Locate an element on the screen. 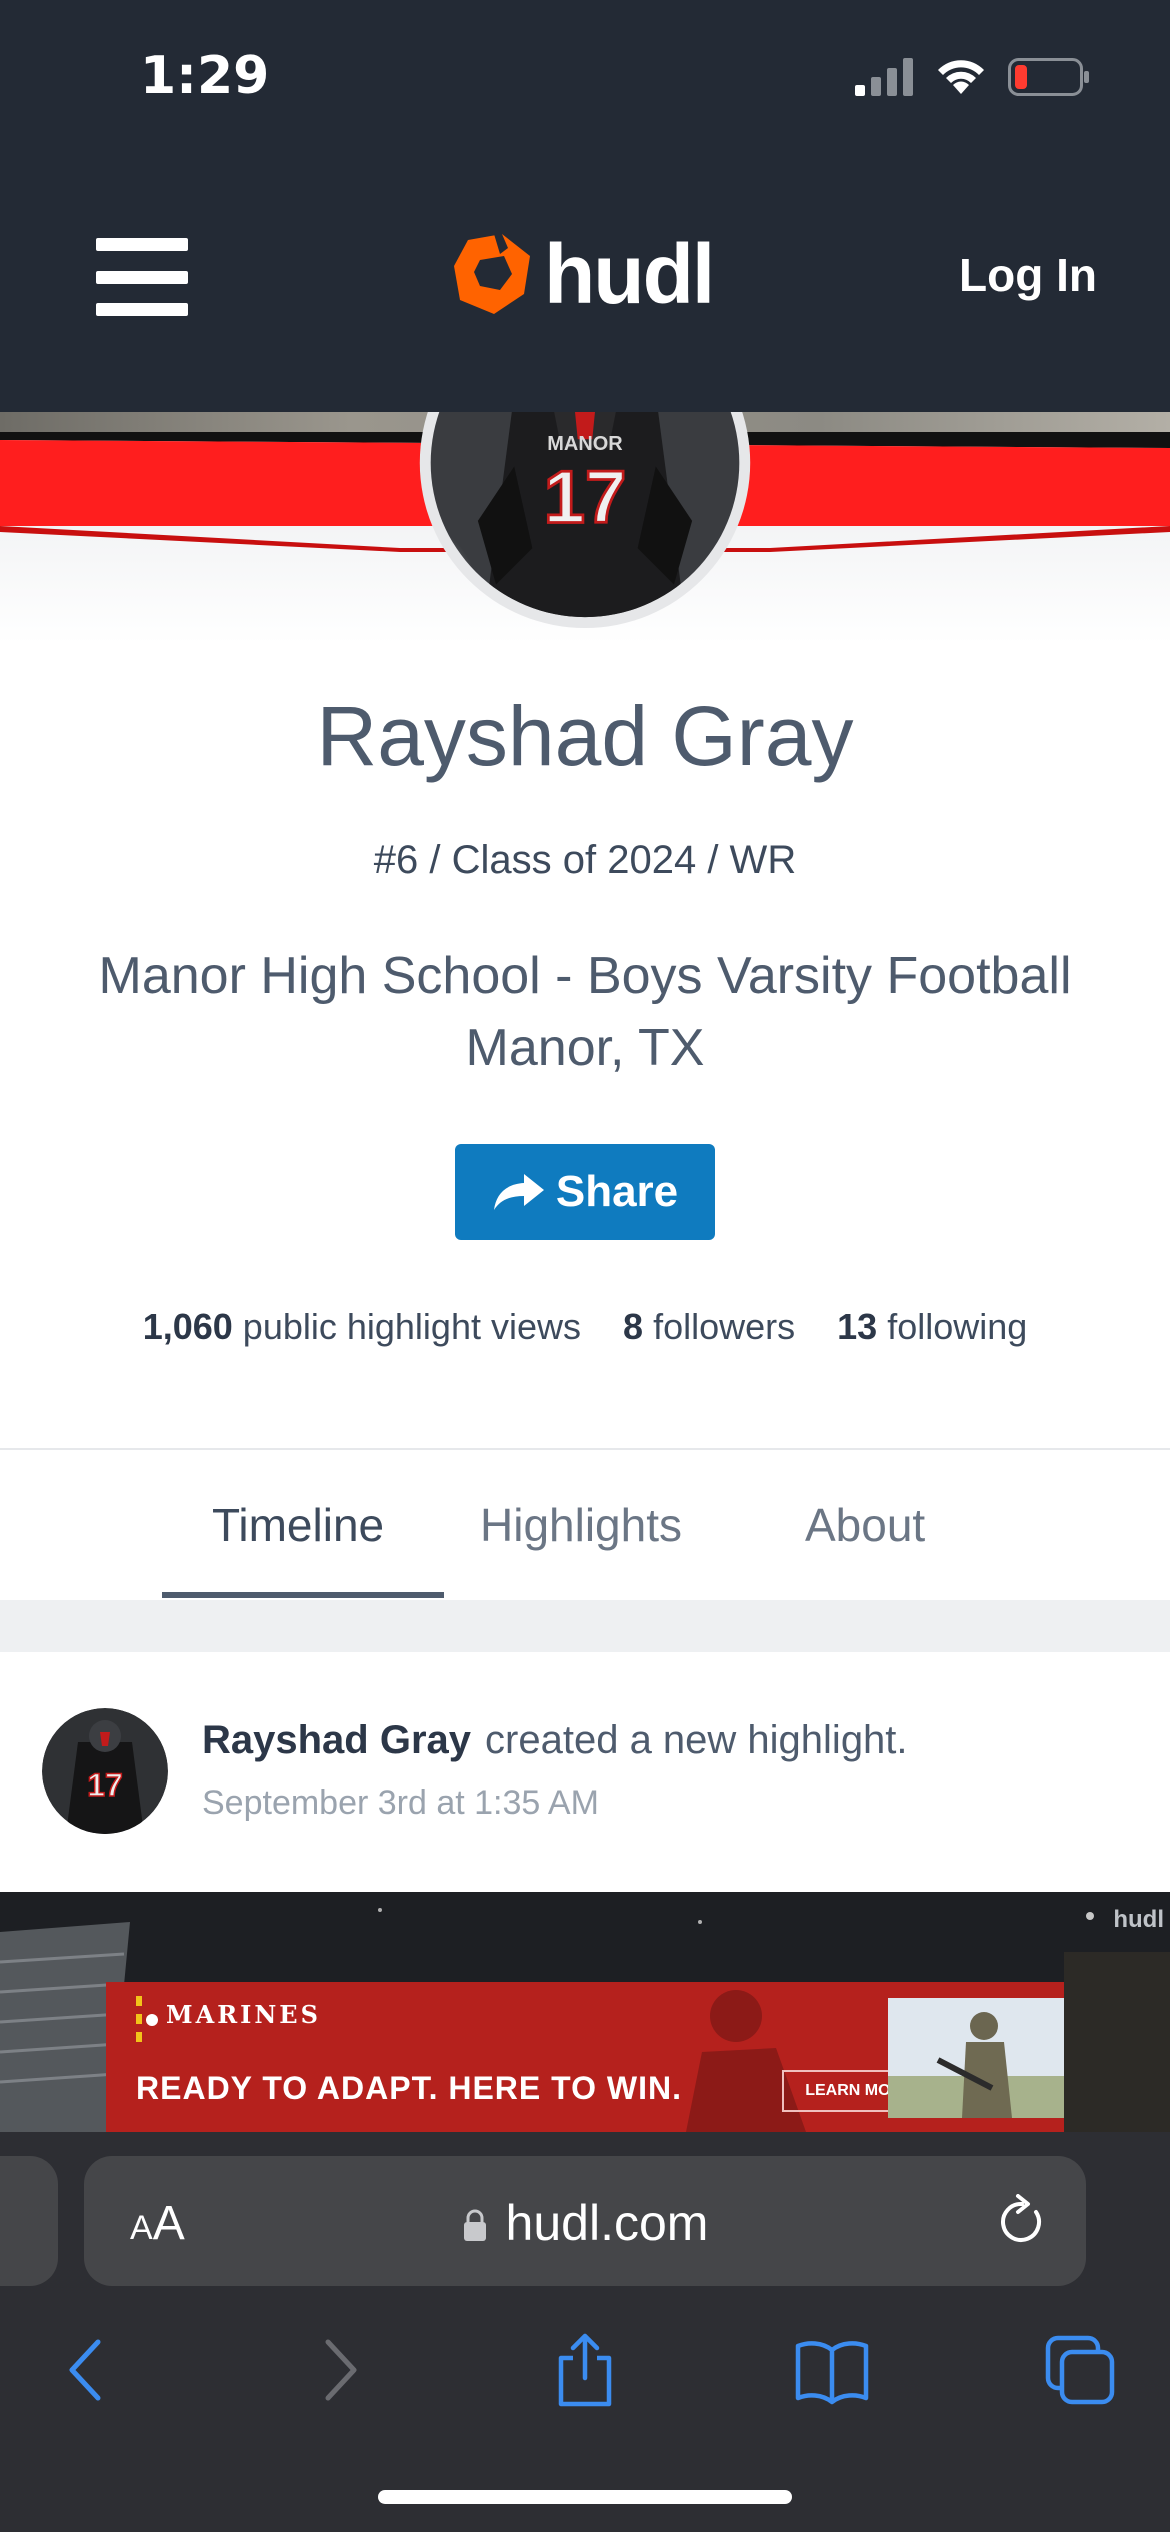 The height and width of the screenshot is (2532, 1170). tabs-icon is located at coordinates (1080, 2370).